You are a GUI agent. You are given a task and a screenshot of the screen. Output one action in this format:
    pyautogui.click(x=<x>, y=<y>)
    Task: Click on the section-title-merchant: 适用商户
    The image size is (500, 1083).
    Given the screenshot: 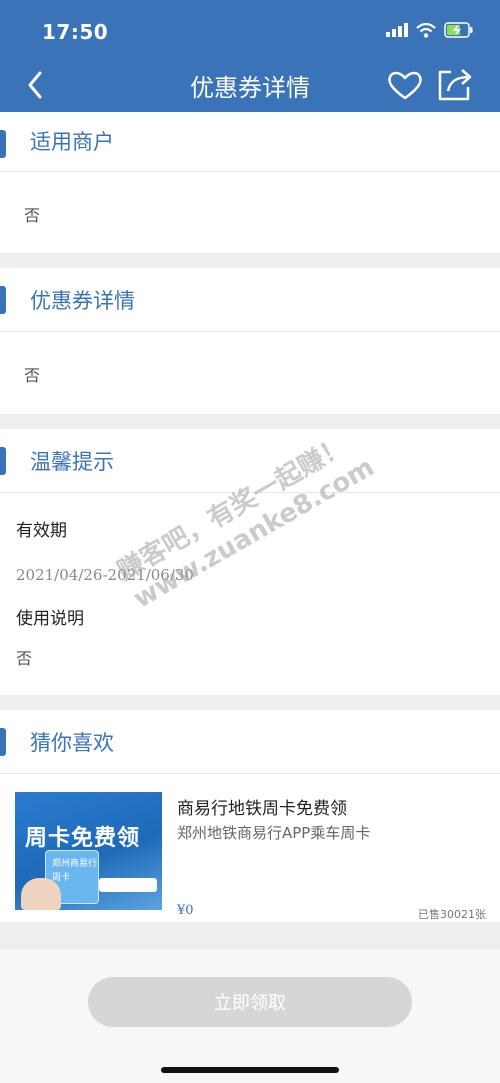 What is the action you would take?
    pyautogui.click(x=72, y=142)
    